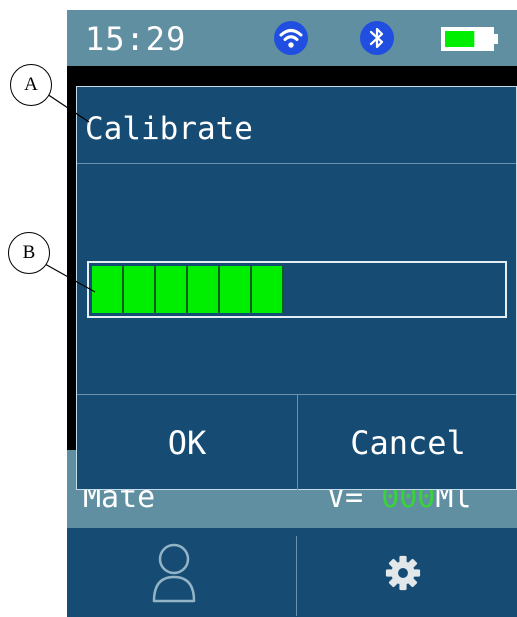  Describe the element at coordinates (29, 253) in the screenshot. I see `callout-b: B` at that location.